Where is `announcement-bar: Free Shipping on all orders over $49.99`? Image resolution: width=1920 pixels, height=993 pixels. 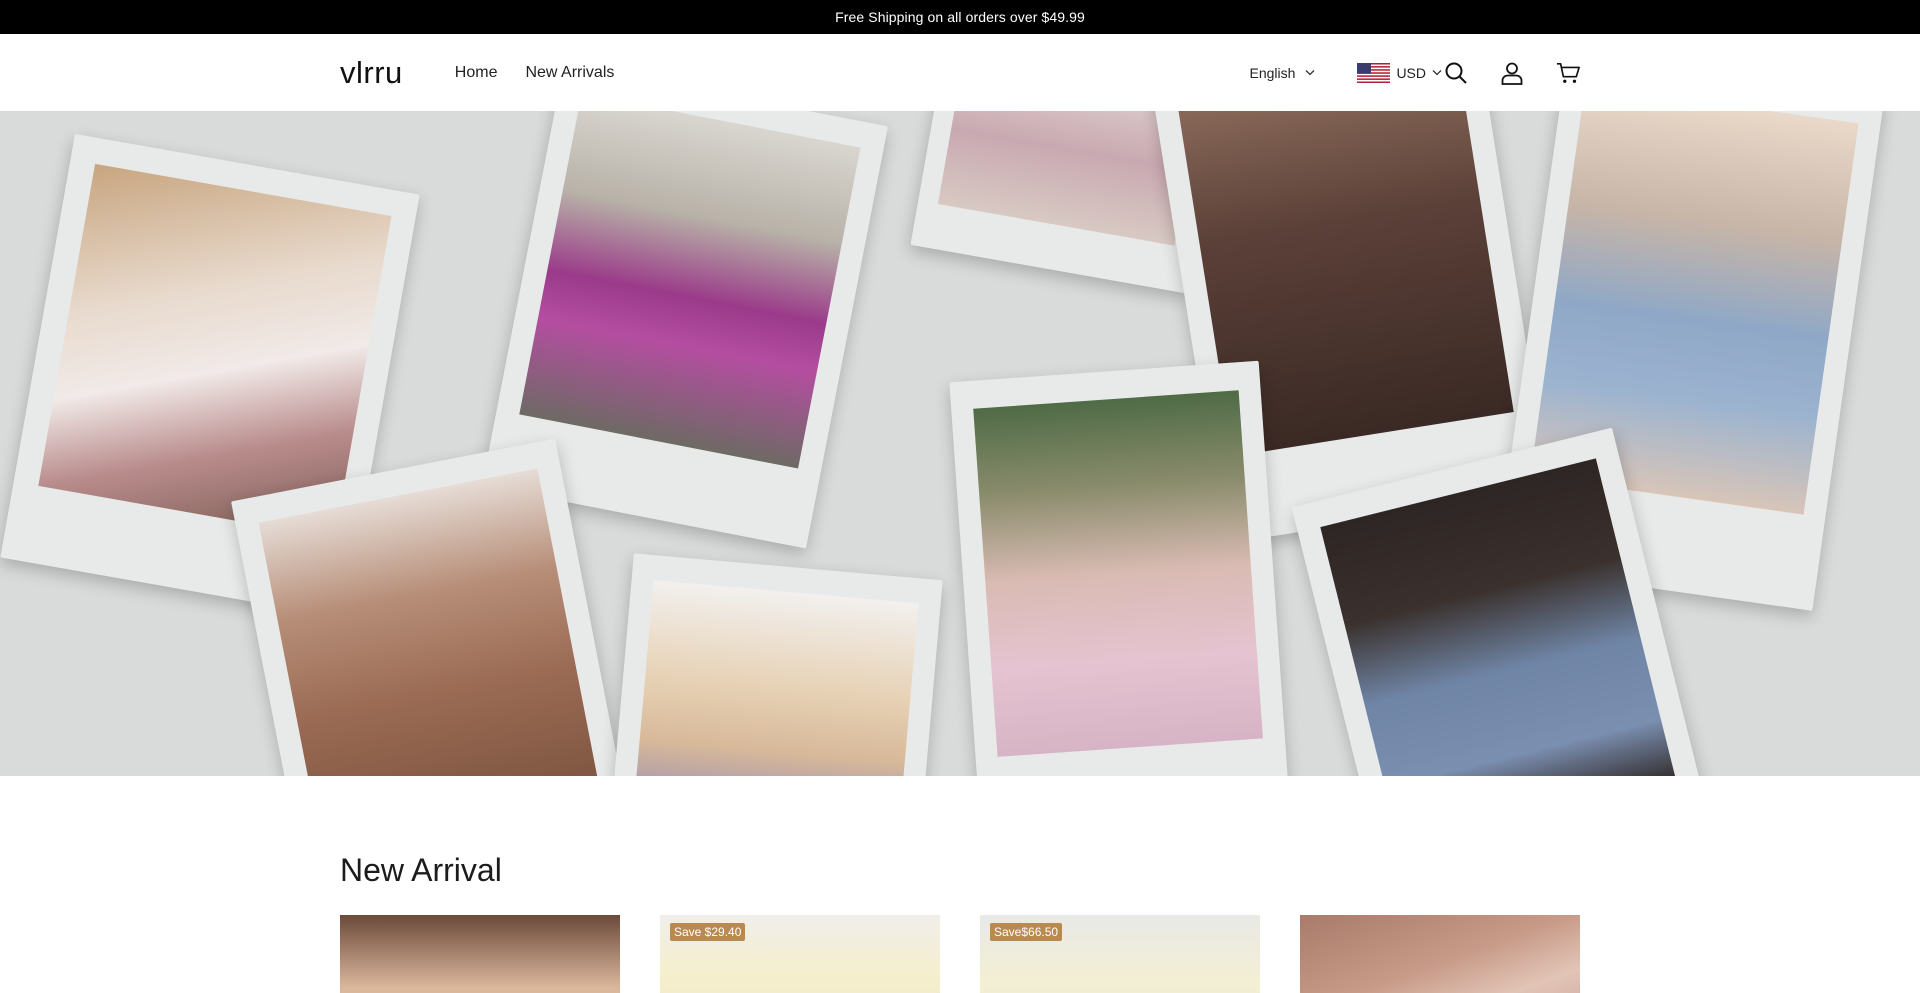 announcement-bar: Free Shipping on all orders over $49.99 is located at coordinates (960, 17).